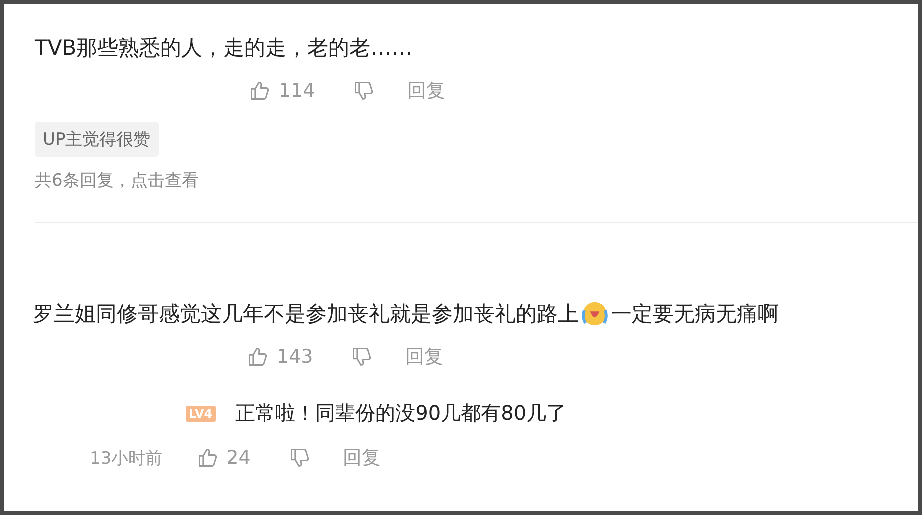 The width and height of the screenshot is (922, 515). I want to click on reply-text: 正常啦！同辈份的没90几都有80几了, so click(401, 413).